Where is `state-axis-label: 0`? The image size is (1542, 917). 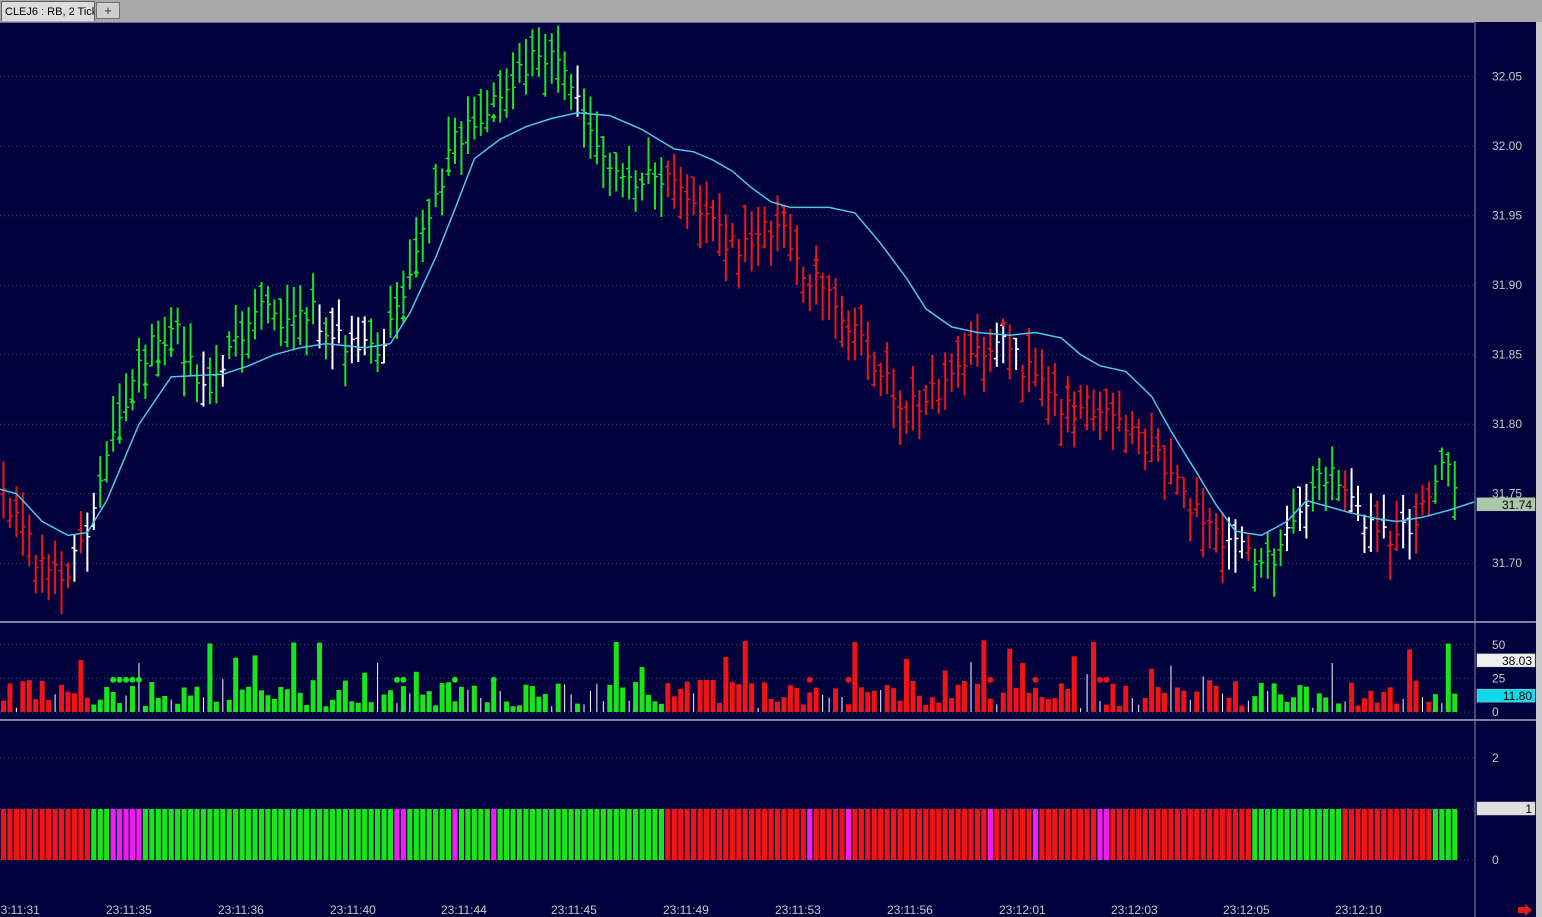 state-axis-label: 0 is located at coordinates (1495, 860).